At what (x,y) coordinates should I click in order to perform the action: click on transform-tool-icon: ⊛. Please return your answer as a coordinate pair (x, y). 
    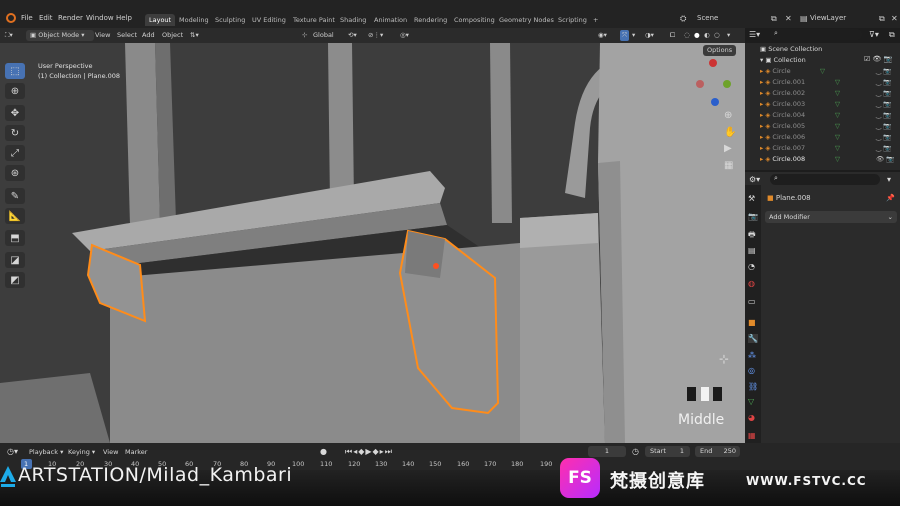
    Looking at the image, I should click on (15, 173).